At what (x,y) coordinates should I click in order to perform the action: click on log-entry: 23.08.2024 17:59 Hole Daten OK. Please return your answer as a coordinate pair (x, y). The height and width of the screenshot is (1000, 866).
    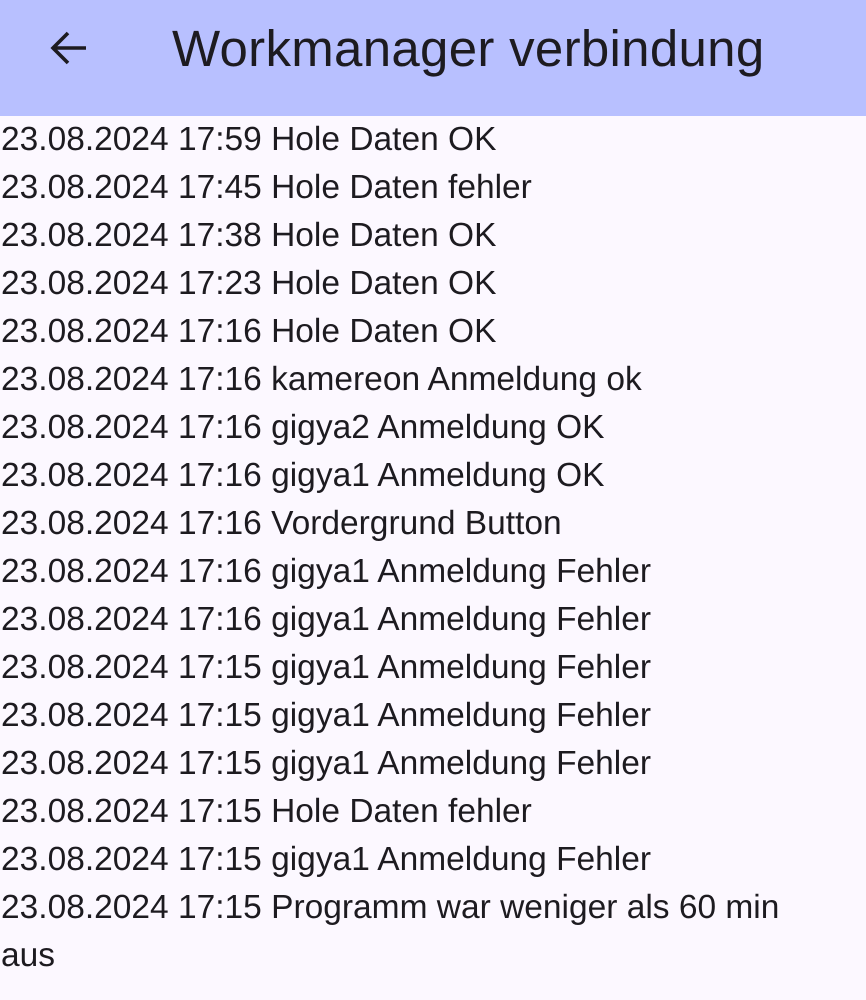
    Looking at the image, I should click on (249, 140).